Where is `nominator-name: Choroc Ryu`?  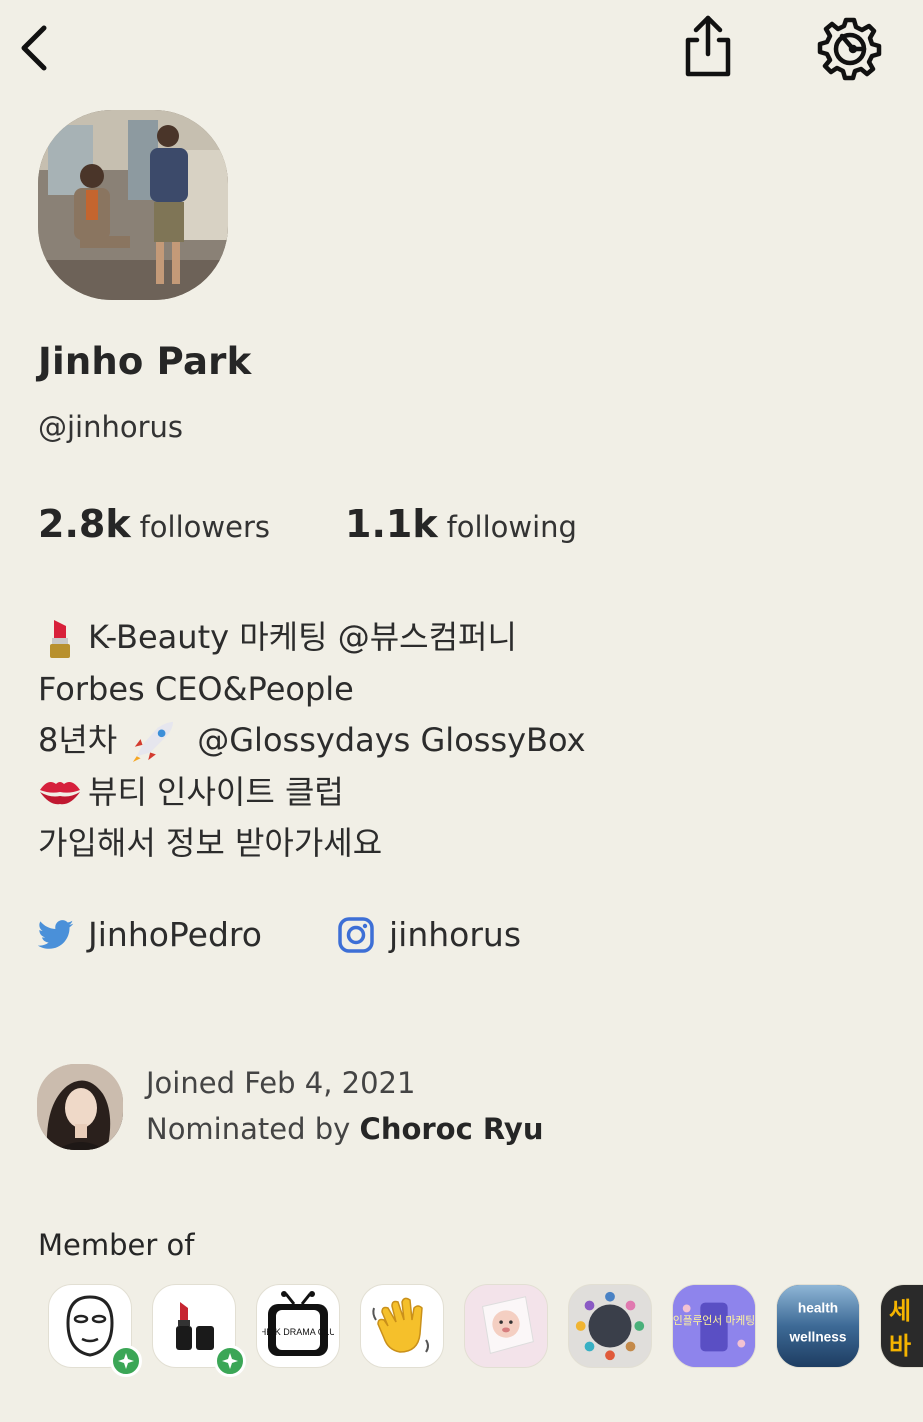
nominator-name: Choroc Ryu is located at coordinates (452, 1129).